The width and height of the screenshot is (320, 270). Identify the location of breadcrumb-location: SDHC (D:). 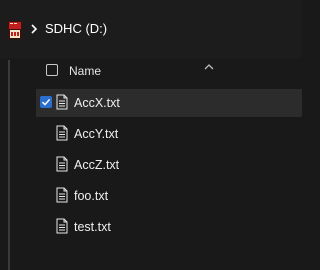
(76, 29).